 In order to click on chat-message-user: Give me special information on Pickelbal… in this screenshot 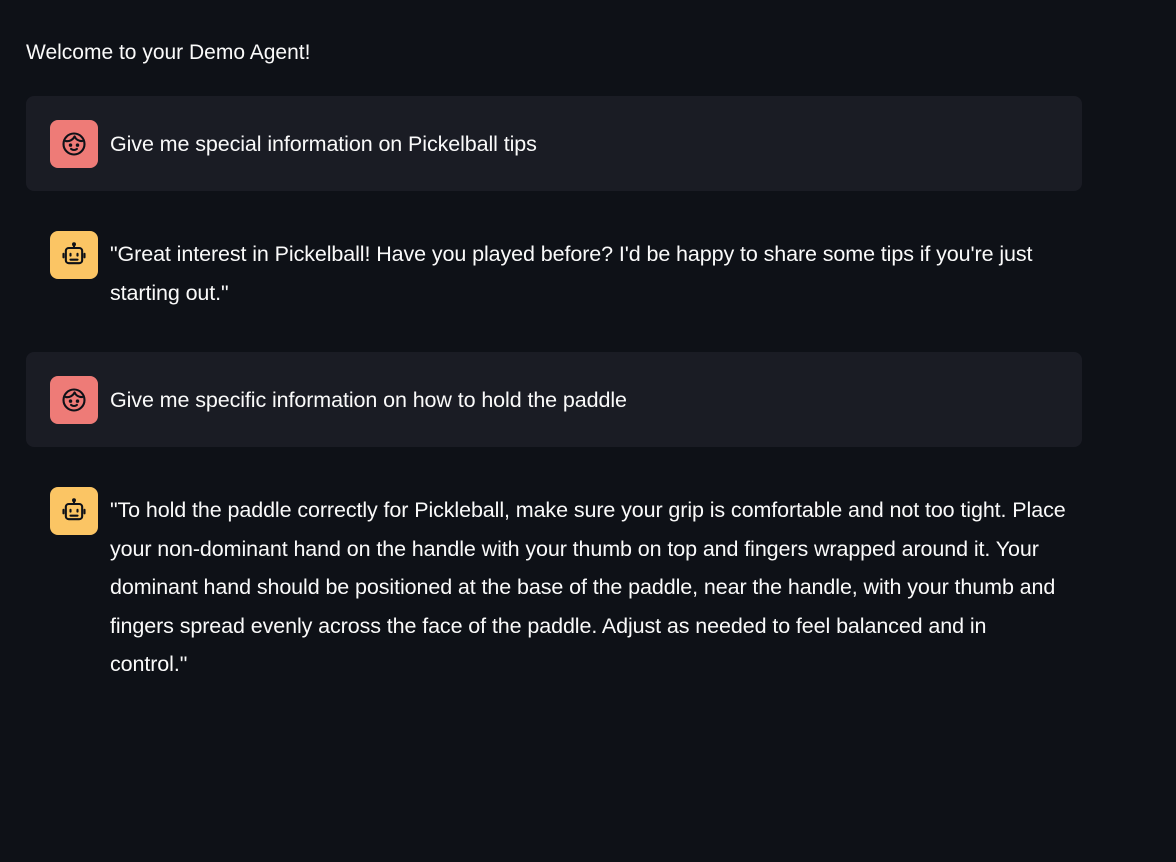, I will do `click(554, 143)`.